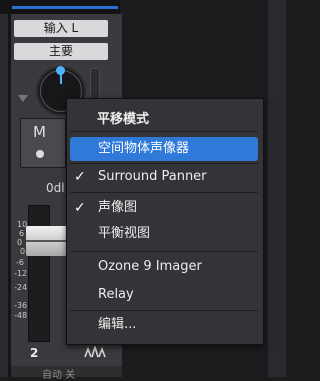  Describe the element at coordinates (21, 287) in the screenshot. I see `scale-tick: -24` at that location.